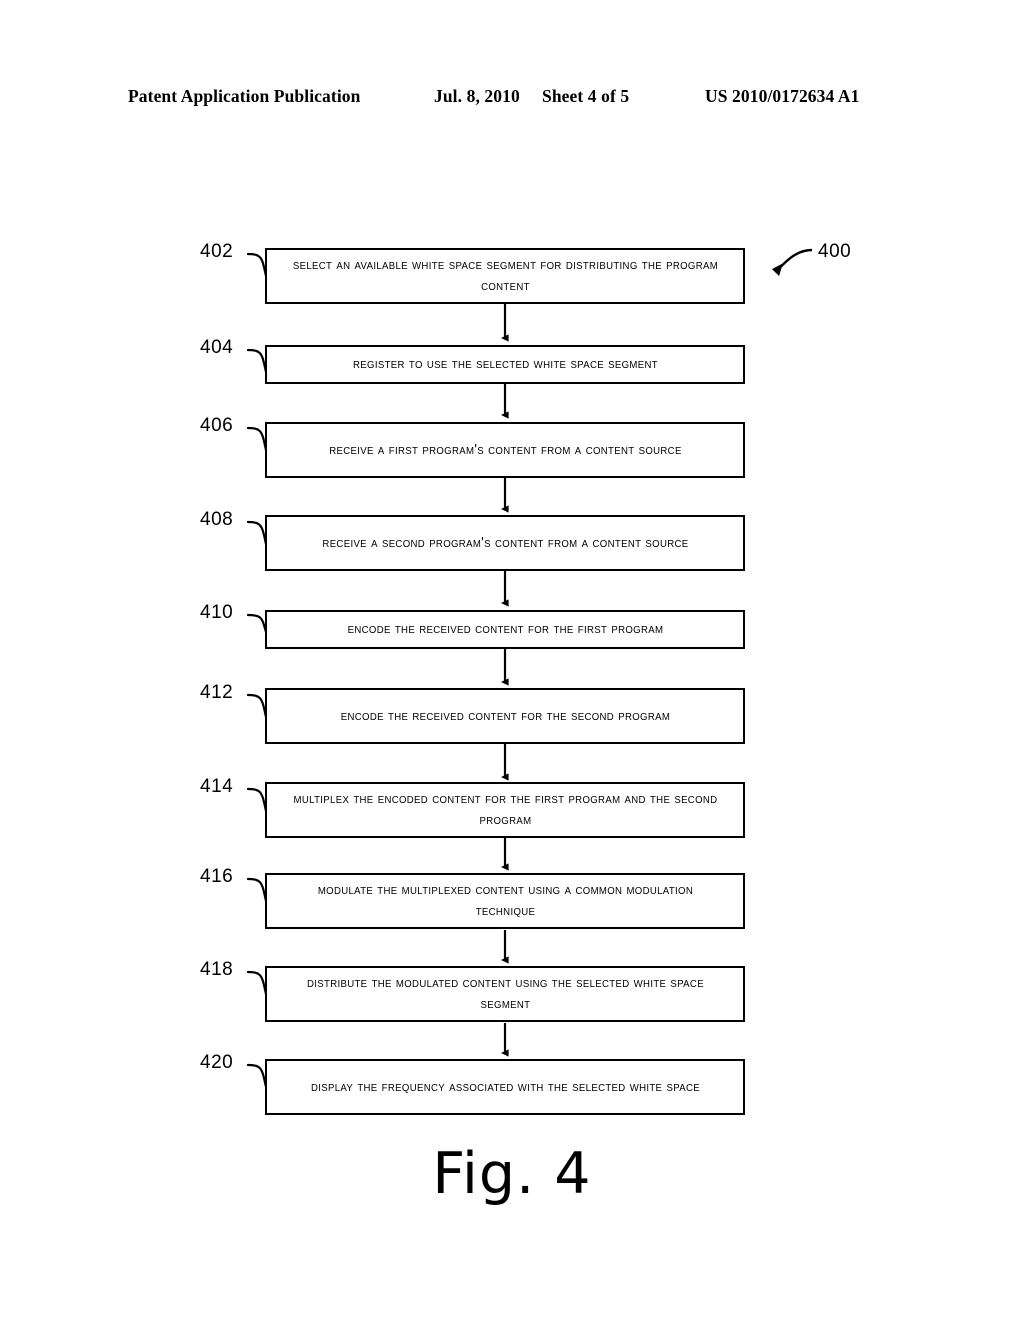  Describe the element at coordinates (217, 425) in the screenshot. I see `ref-number-406: 406` at that location.